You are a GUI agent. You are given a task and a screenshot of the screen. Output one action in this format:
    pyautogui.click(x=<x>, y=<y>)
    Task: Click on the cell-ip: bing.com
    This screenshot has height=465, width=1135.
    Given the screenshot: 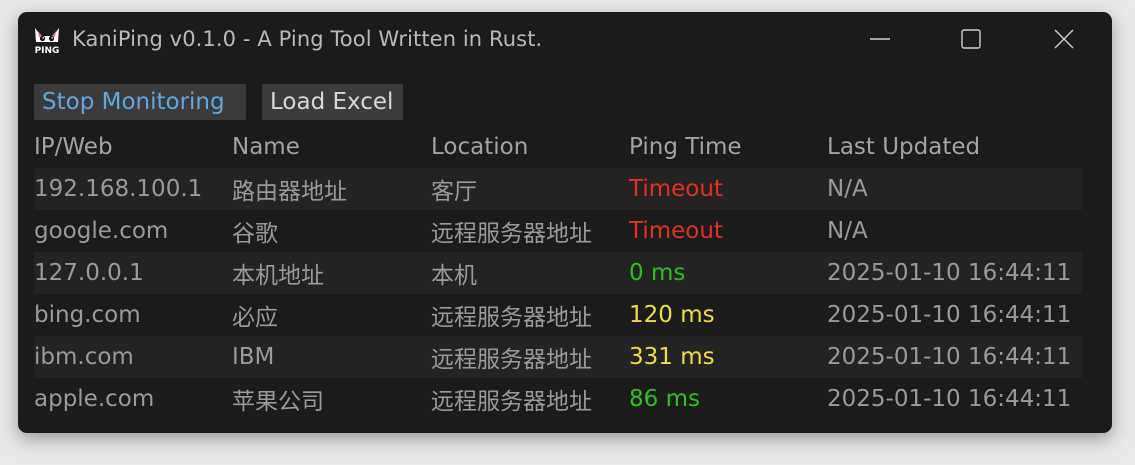 What is the action you would take?
    pyautogui.click(x=87, y=315)
    